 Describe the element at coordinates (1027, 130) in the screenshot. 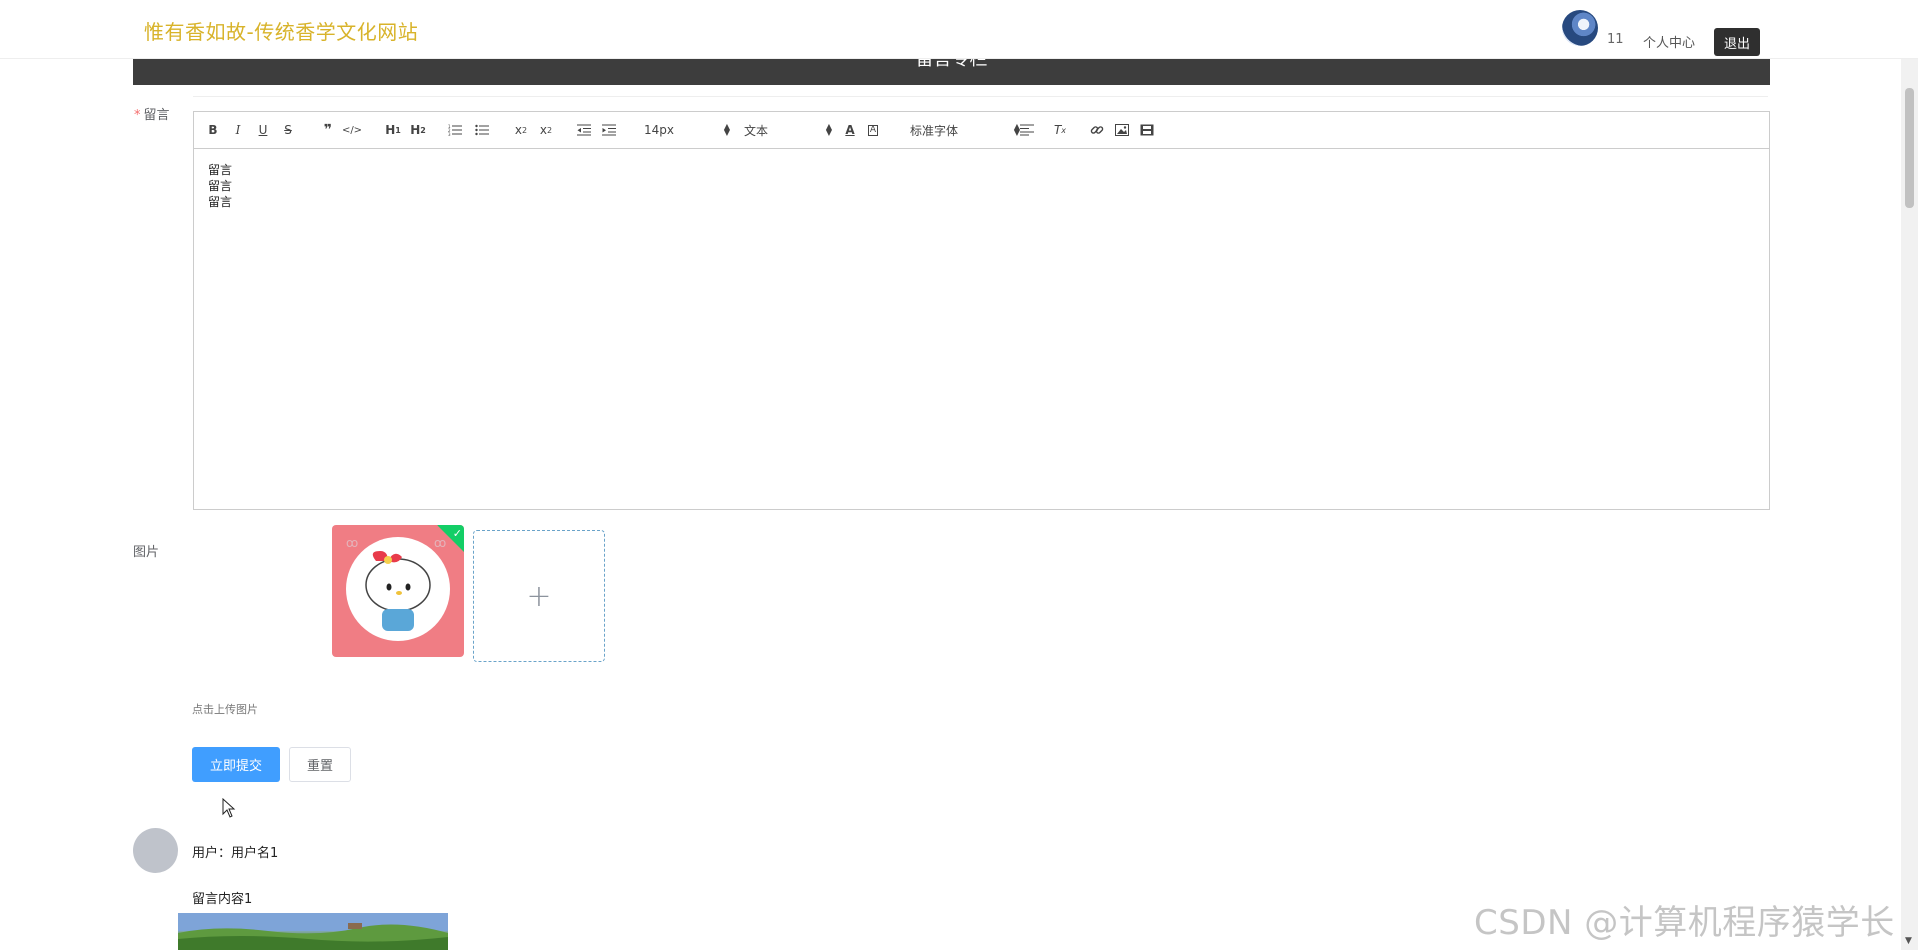

I see `align-left-icon` at that location.